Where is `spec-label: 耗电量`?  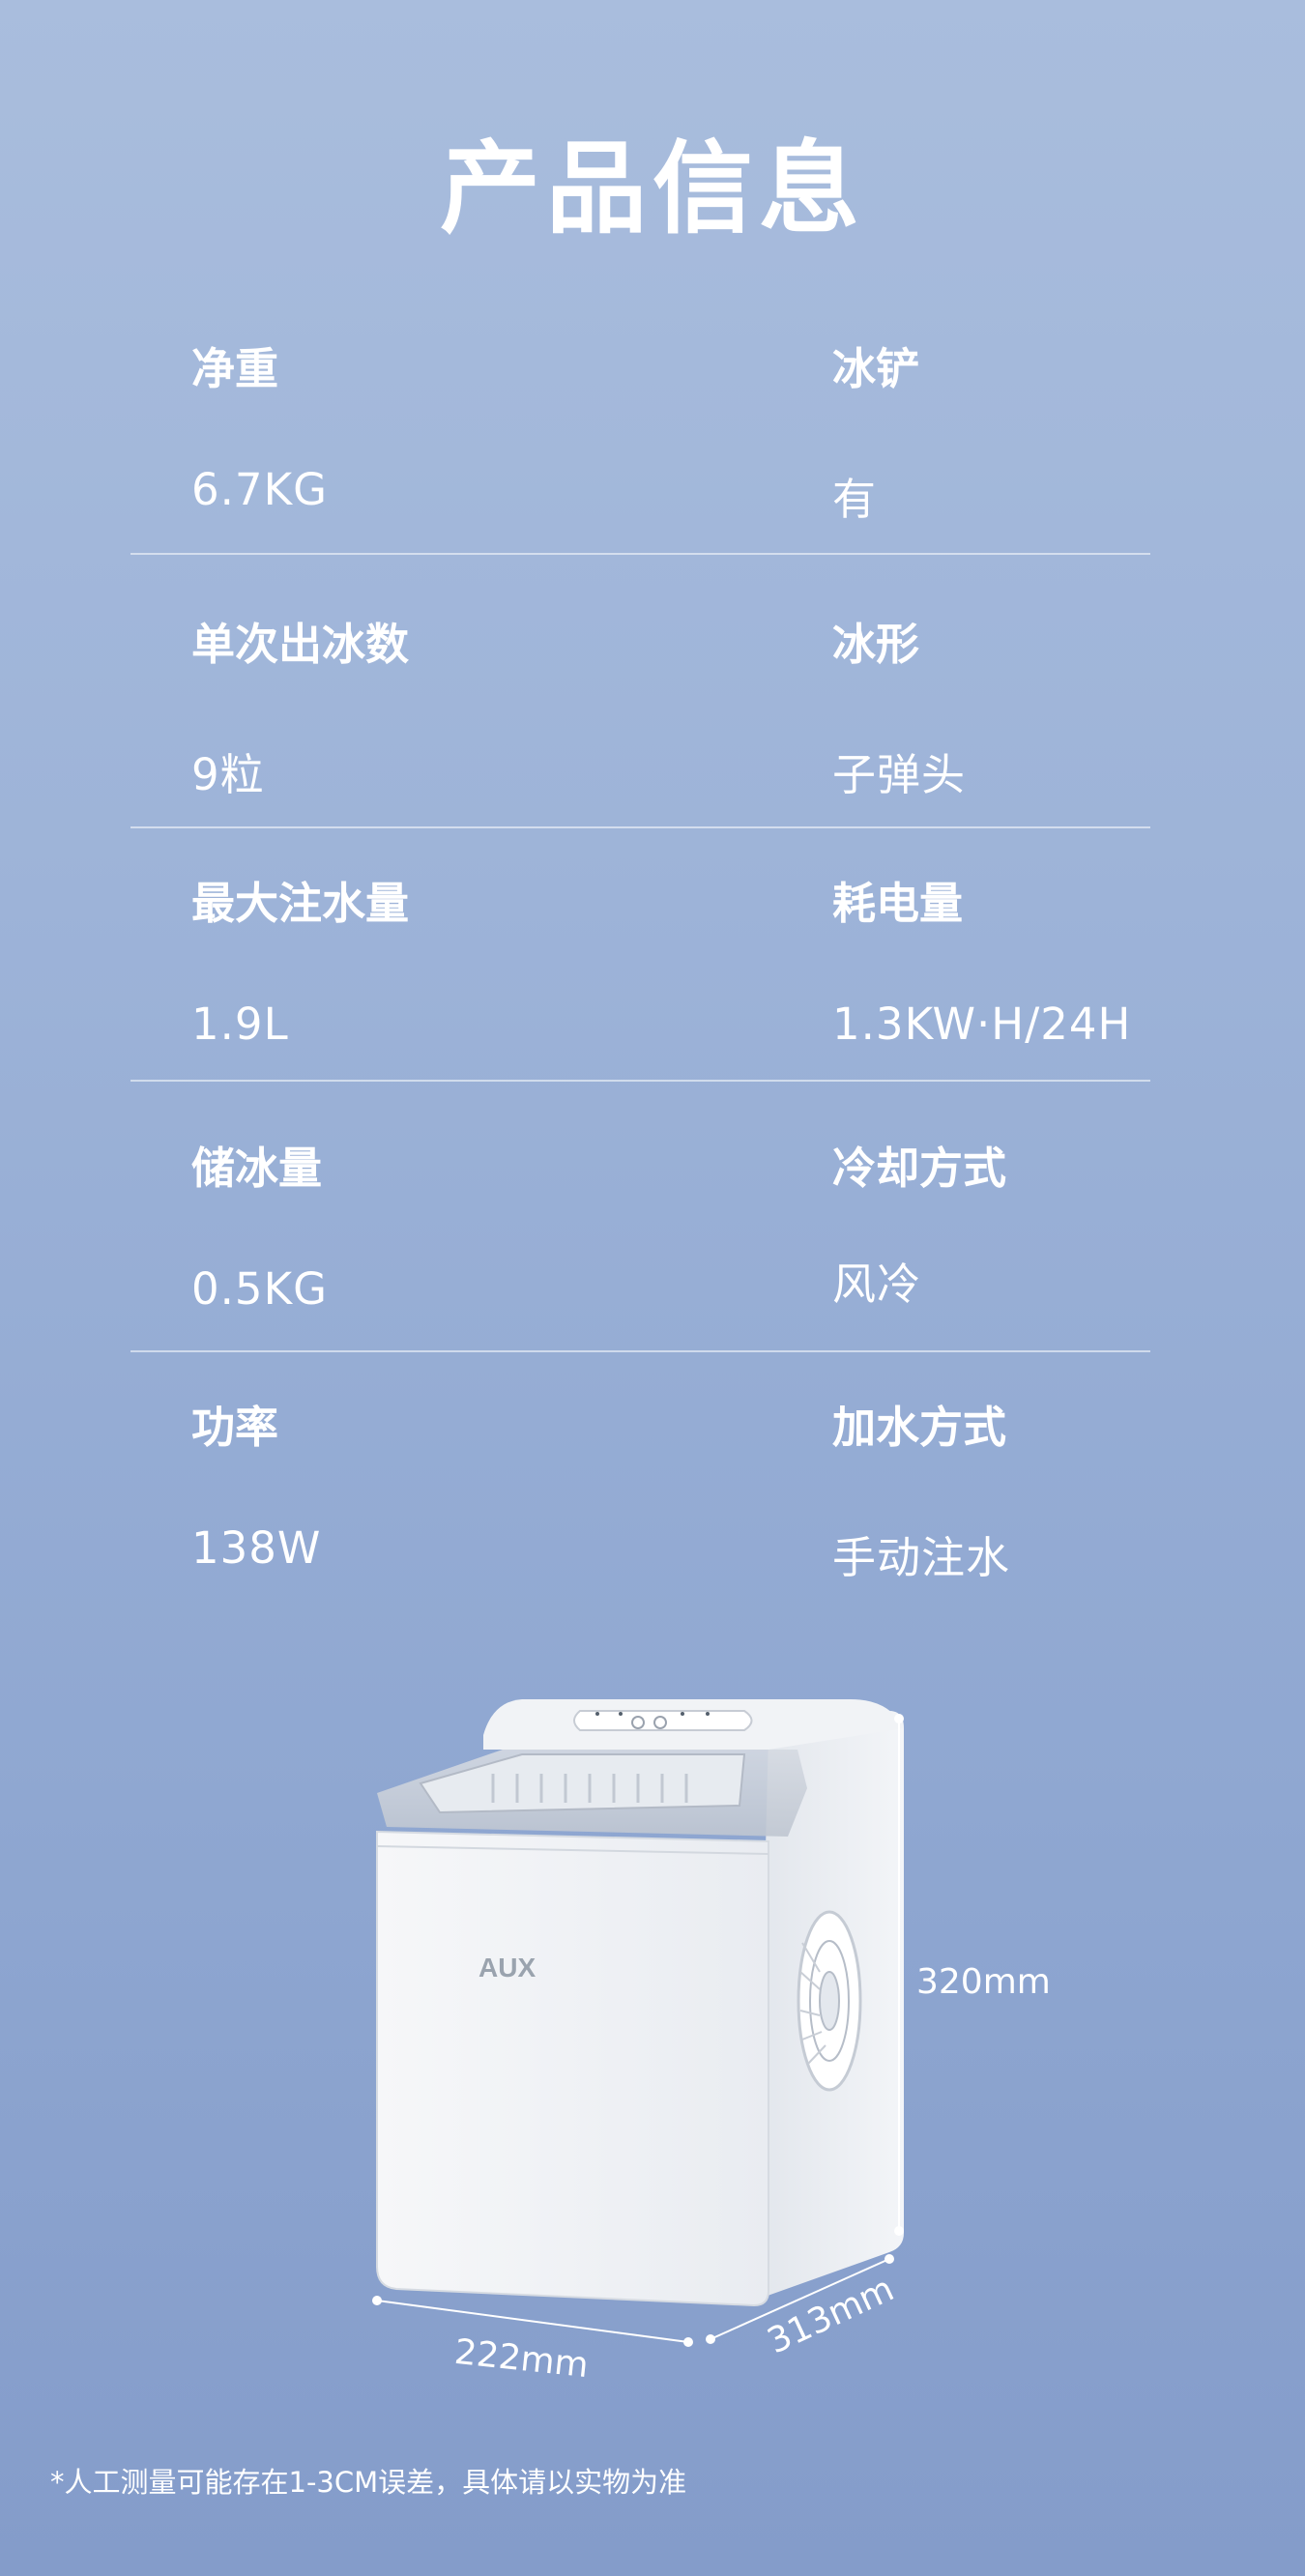 spec-label: 耗电量 is located at coordinates (898, 903).